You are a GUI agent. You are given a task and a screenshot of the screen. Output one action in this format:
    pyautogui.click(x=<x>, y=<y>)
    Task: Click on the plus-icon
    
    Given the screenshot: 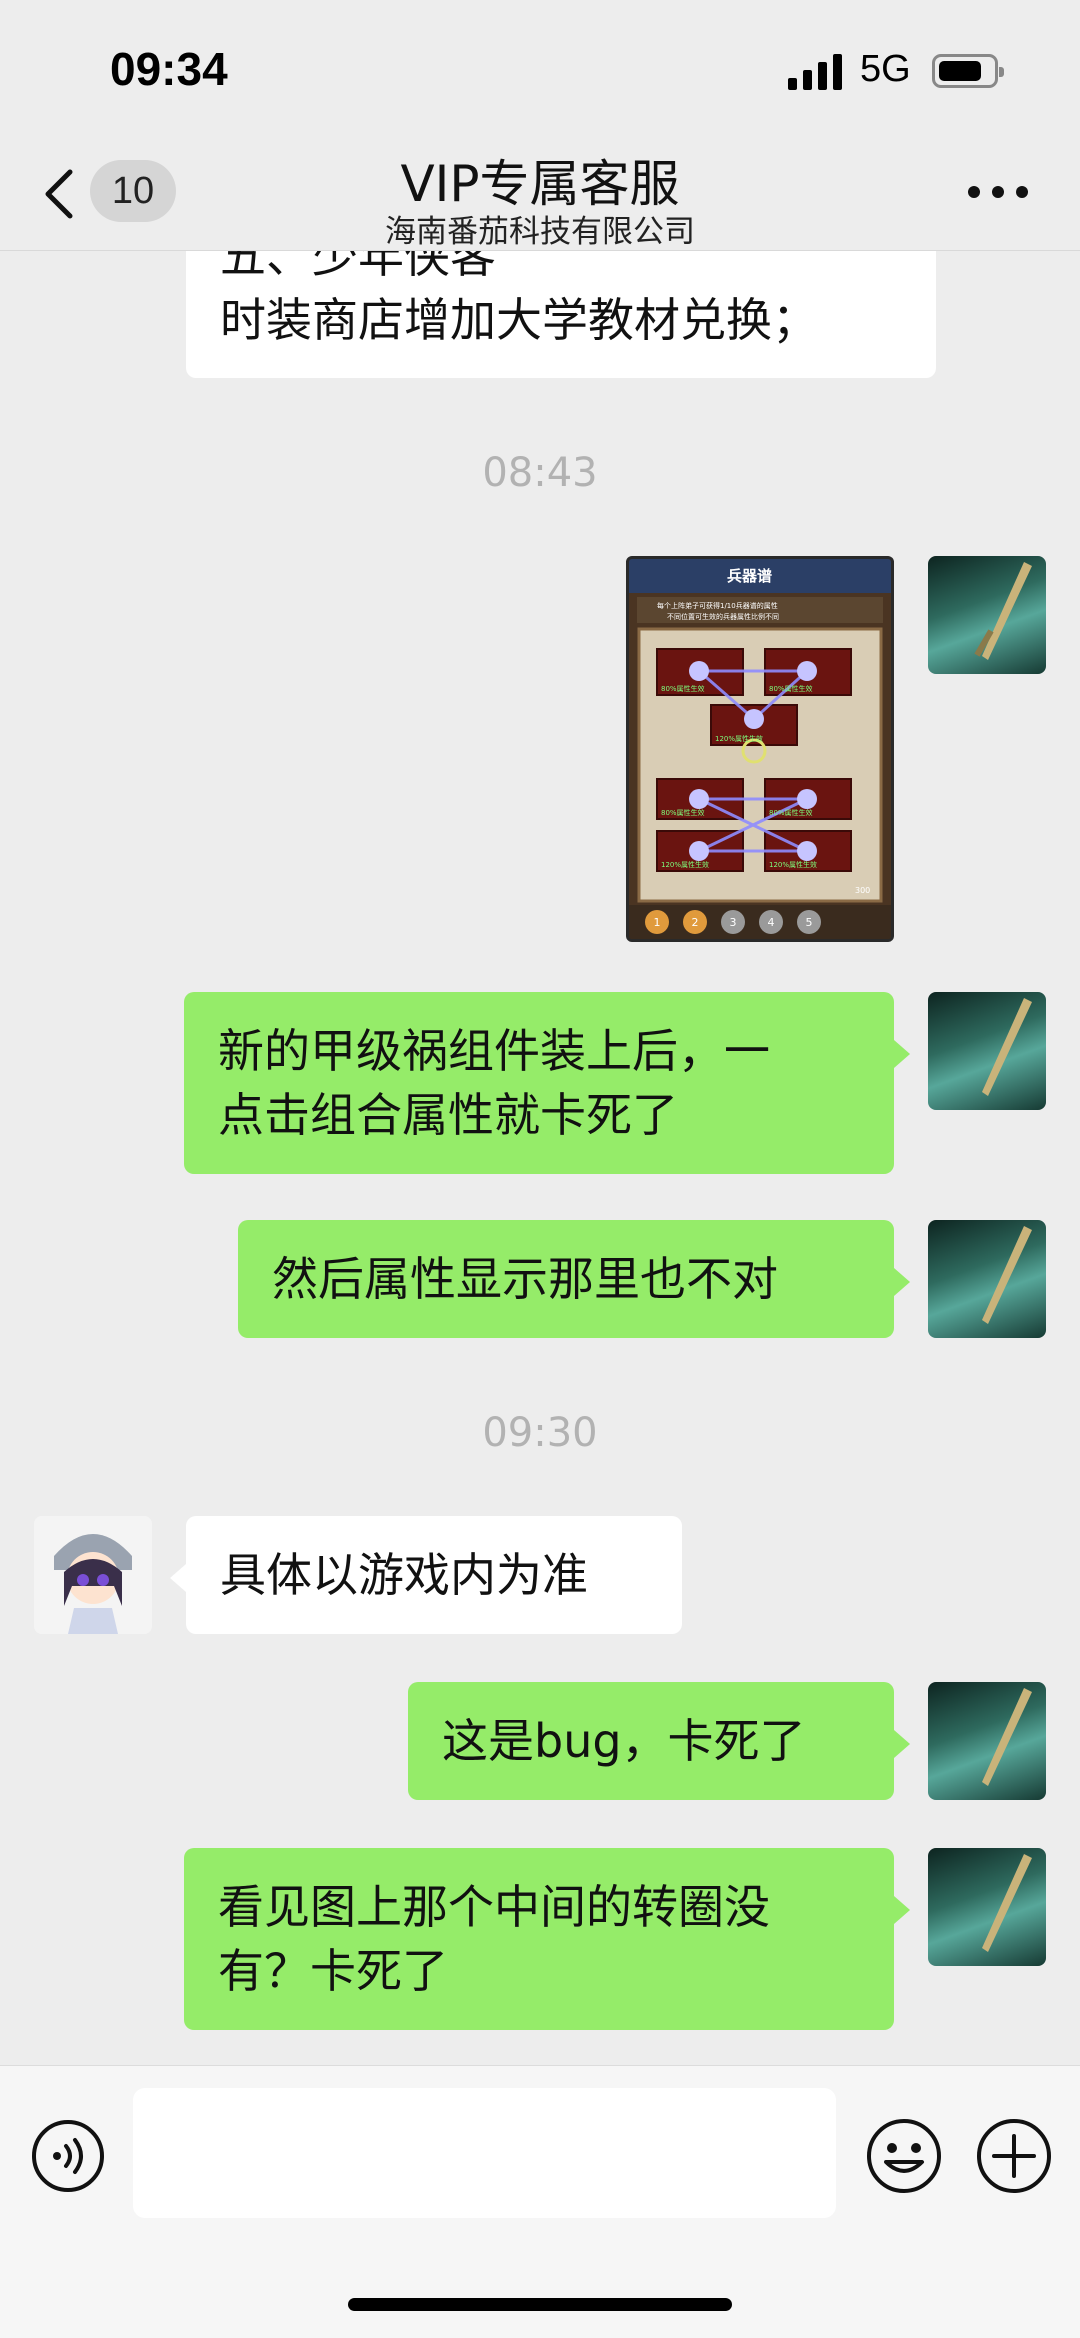 What is the action you would take?
    pyautogui.click(x=1014, y=2156)
    